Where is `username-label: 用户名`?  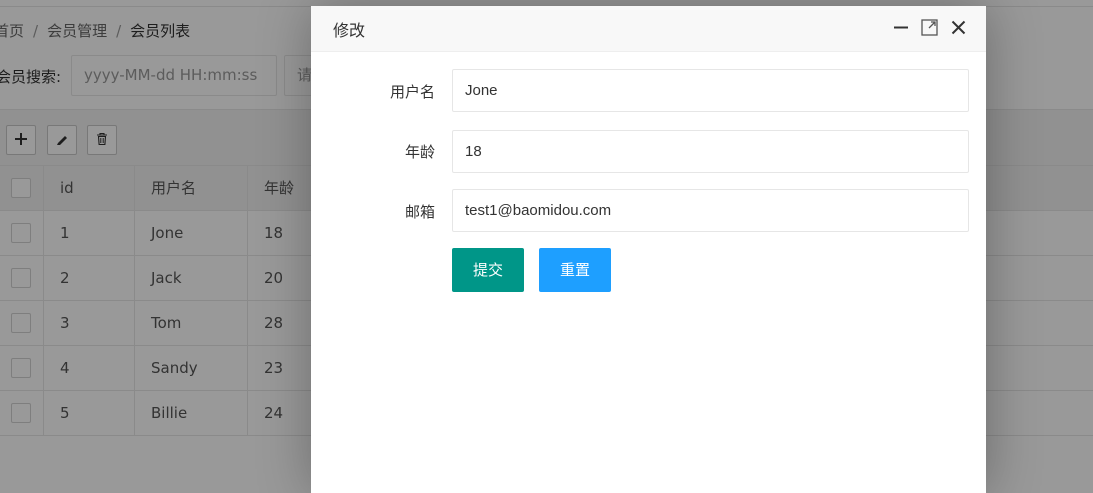 username-label: 用户名 is located at coordinates (412, 92).